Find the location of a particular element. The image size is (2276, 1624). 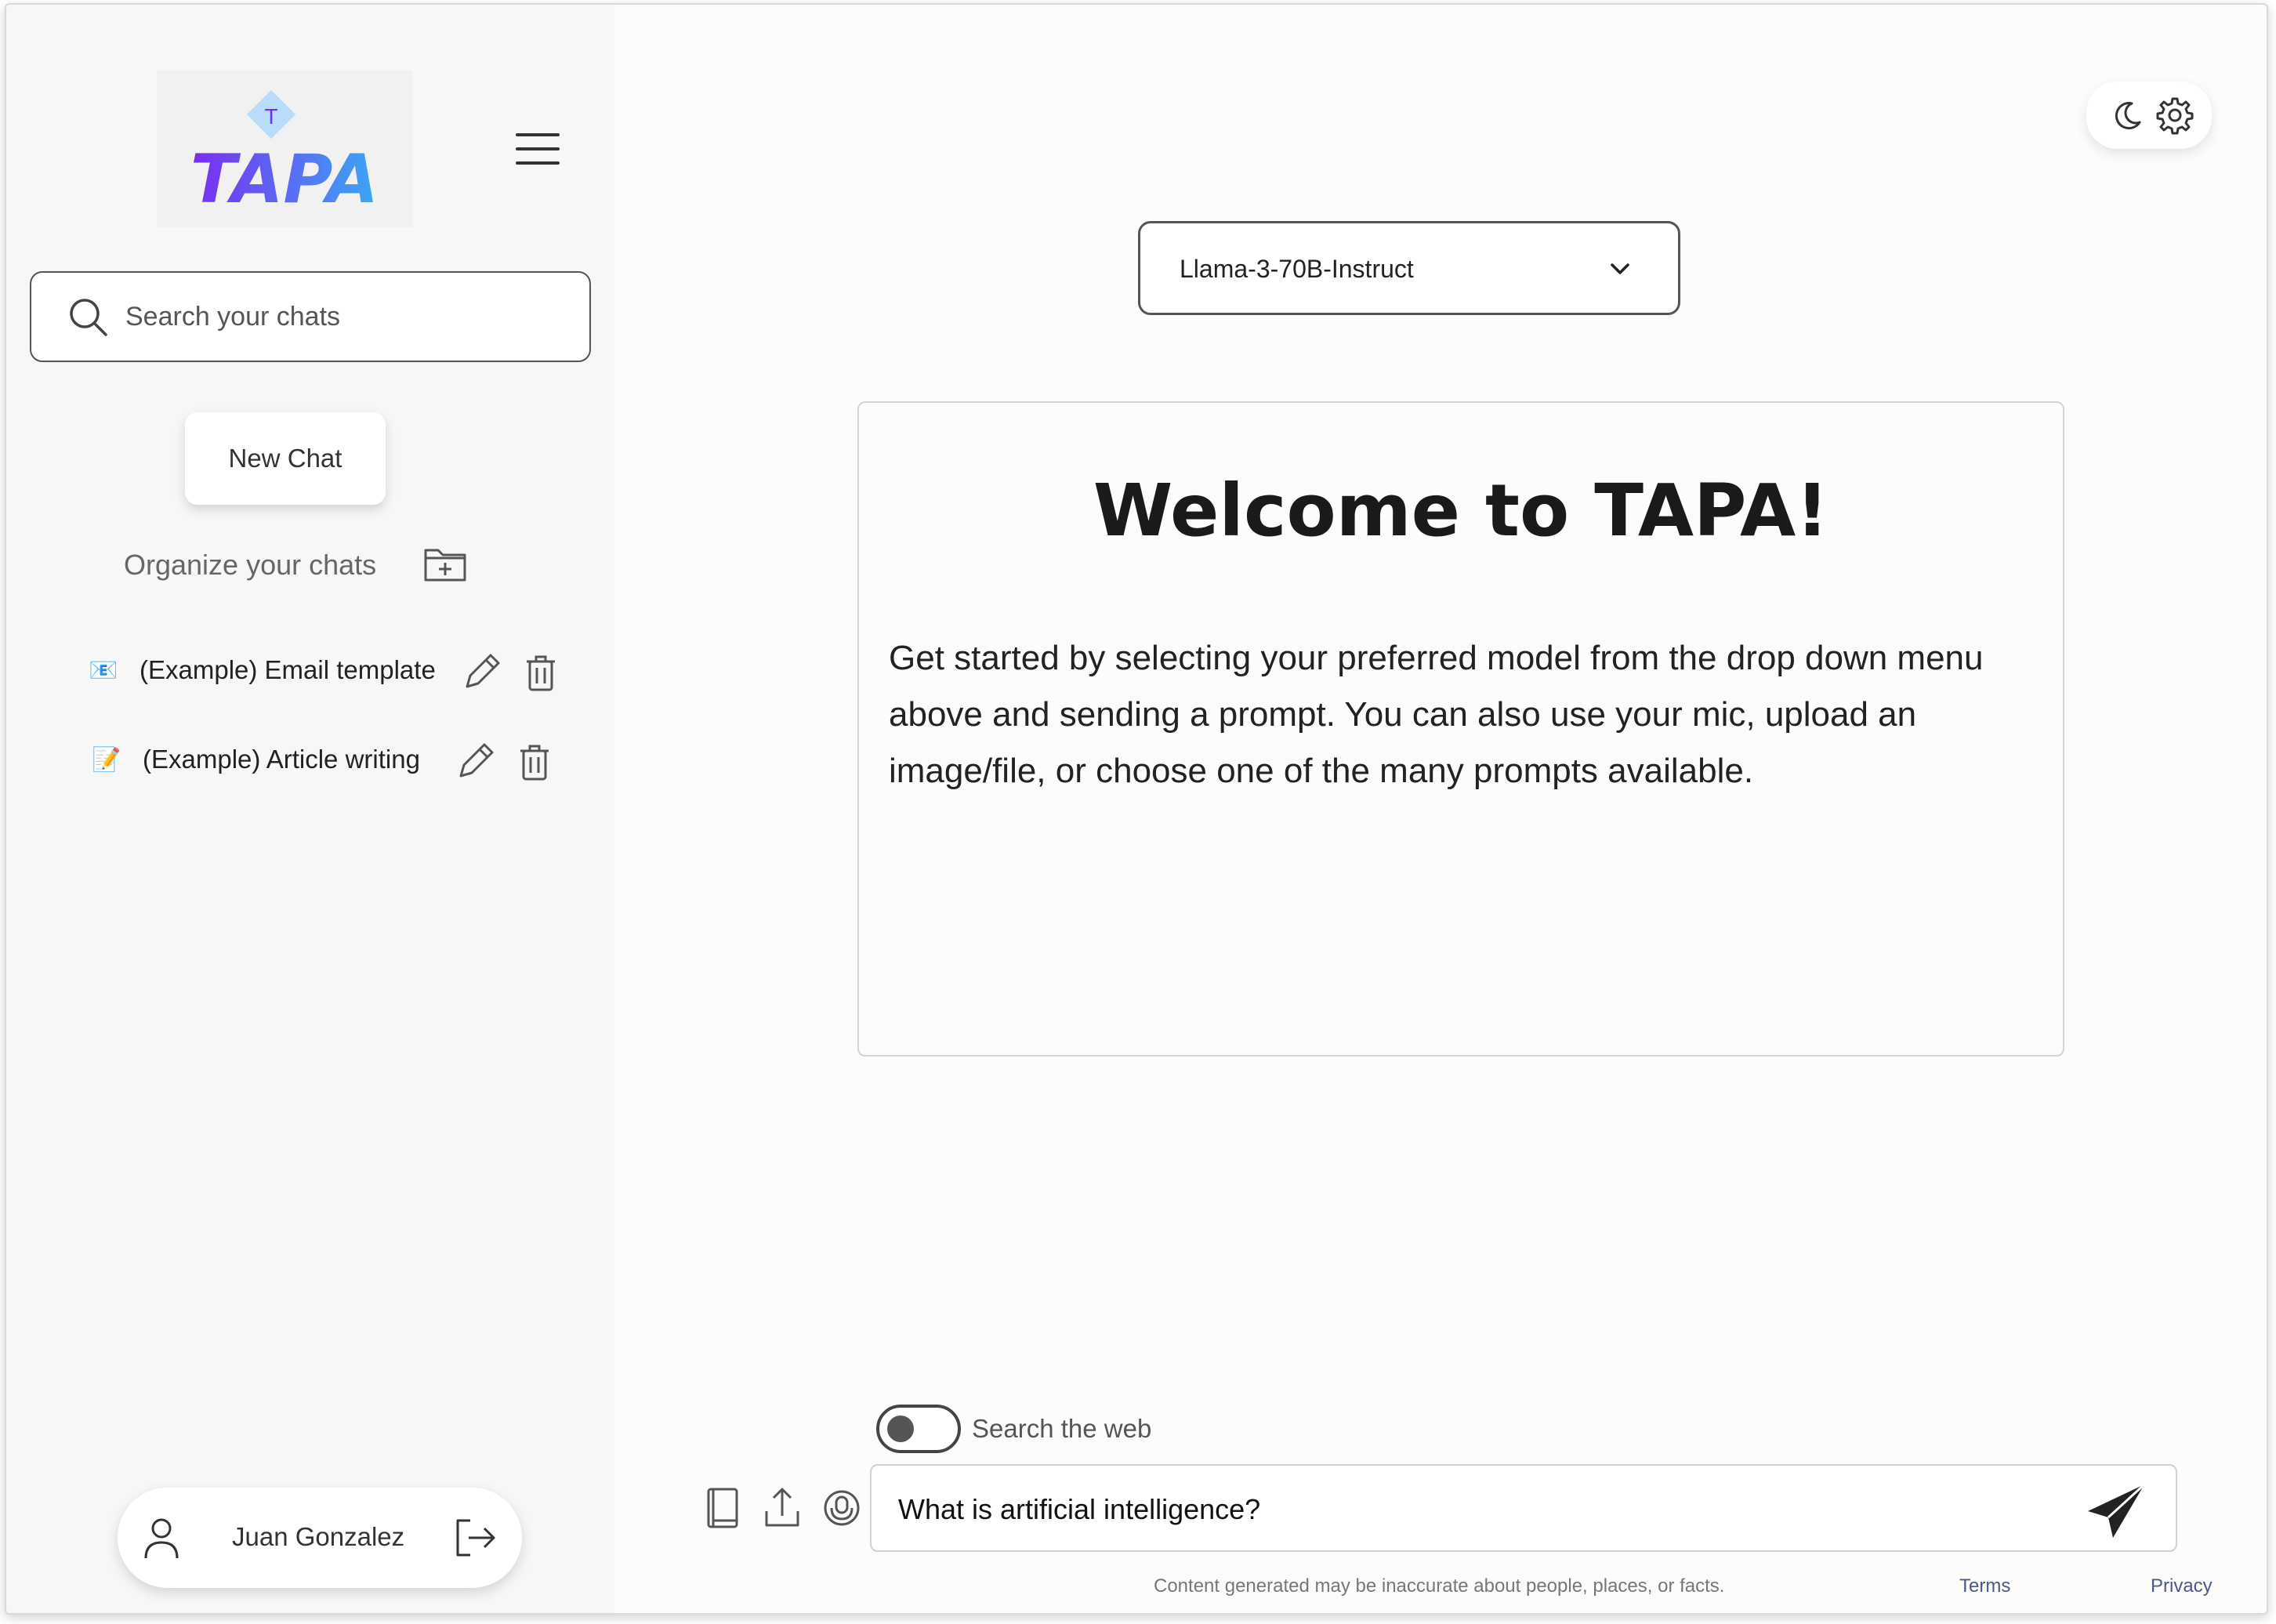

model-select-dropdown: Llama-3-70B-Instruct is located at coordinates (1409, 268).